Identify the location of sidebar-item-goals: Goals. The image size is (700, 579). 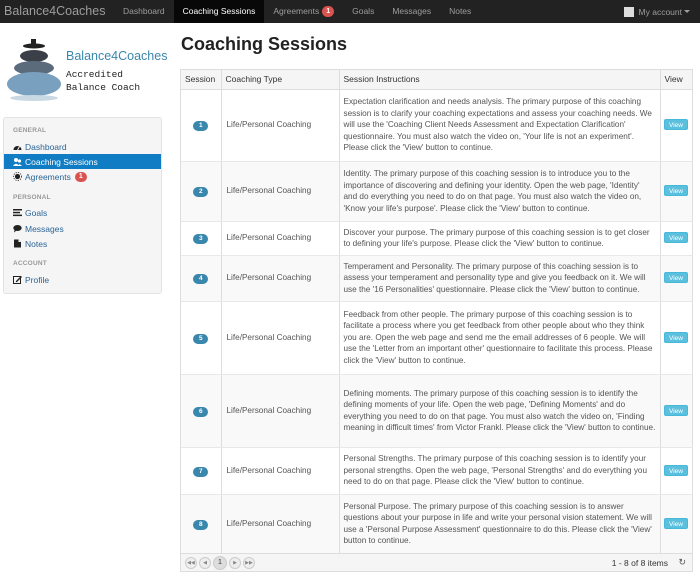
(82, 212).